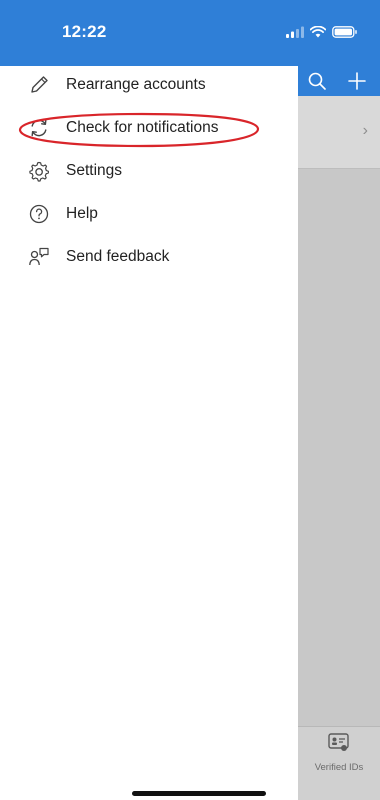  I want to click on status-icons, so click(322, 32).